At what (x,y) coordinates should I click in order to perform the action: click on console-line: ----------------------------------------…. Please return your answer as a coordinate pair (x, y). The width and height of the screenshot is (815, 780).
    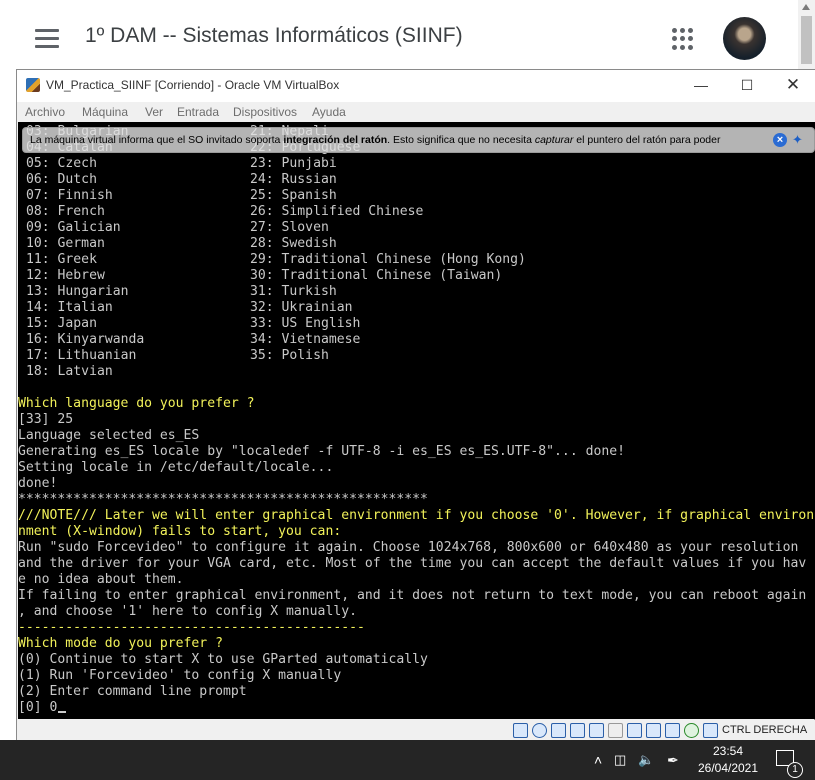
    Looking at the image, I should click on (191, 628).